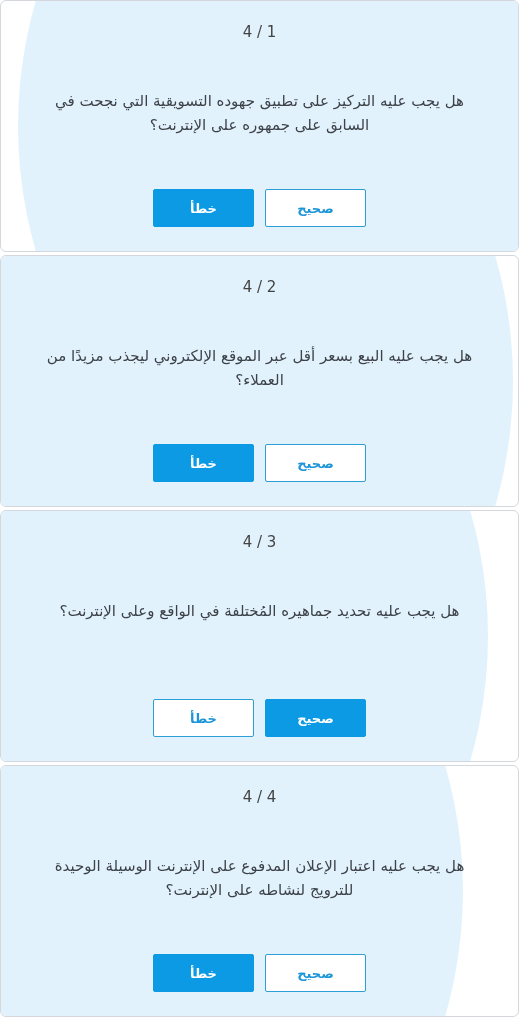  I want to click on question-counter: 4 / 4, so click(259, 797).